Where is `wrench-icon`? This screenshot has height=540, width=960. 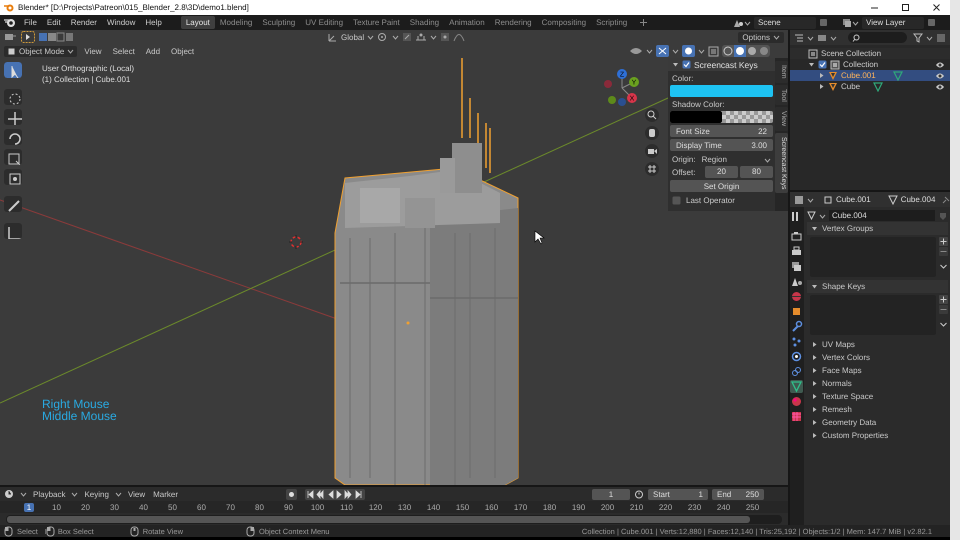 wrench-icon is located at coordinates (796, 326).